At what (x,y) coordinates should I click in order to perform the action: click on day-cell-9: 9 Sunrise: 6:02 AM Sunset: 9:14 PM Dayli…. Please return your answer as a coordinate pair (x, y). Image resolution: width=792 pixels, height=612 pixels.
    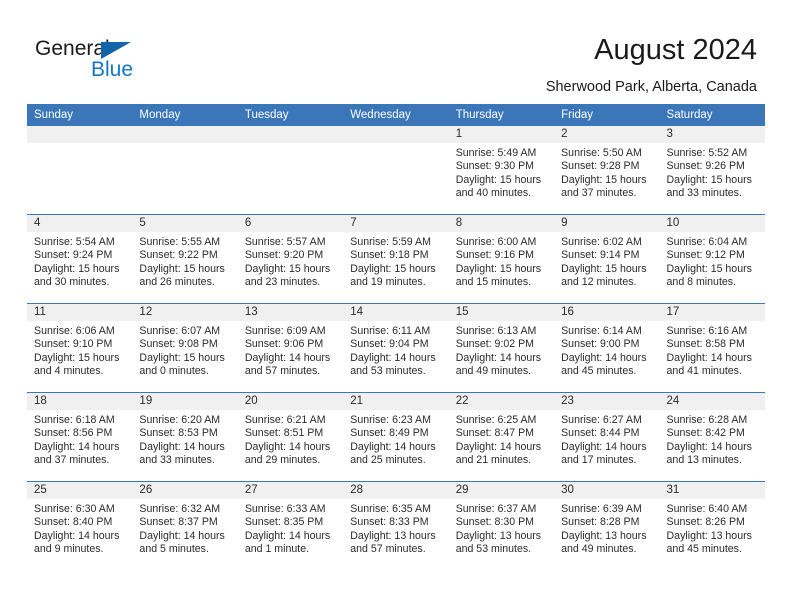
    Looking at the image, I should click on (607, 259).